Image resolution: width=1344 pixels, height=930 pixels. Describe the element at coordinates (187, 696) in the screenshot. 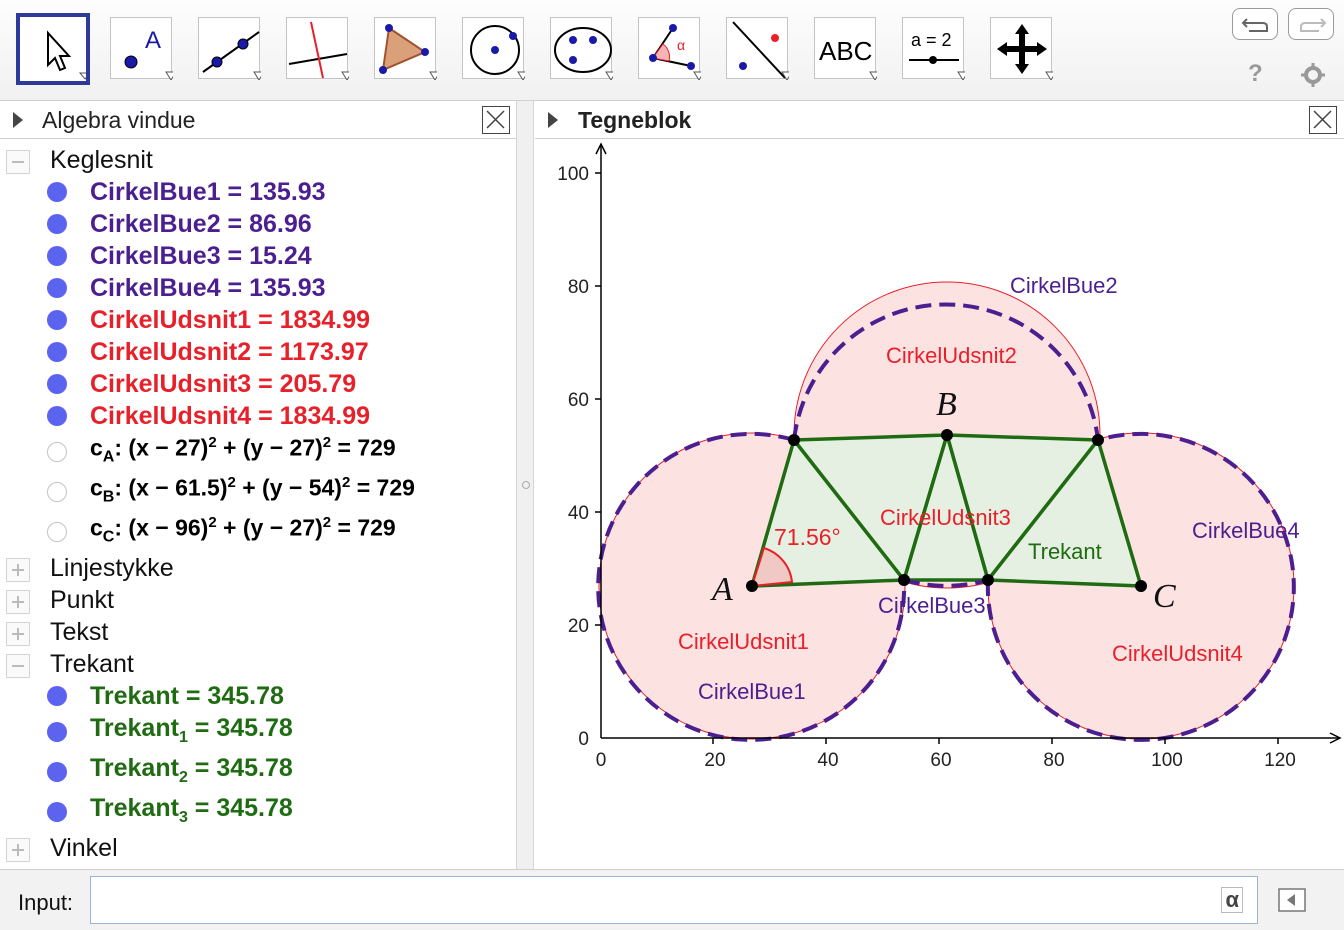

I see `item-text: Trekant = 345.78` at that location.